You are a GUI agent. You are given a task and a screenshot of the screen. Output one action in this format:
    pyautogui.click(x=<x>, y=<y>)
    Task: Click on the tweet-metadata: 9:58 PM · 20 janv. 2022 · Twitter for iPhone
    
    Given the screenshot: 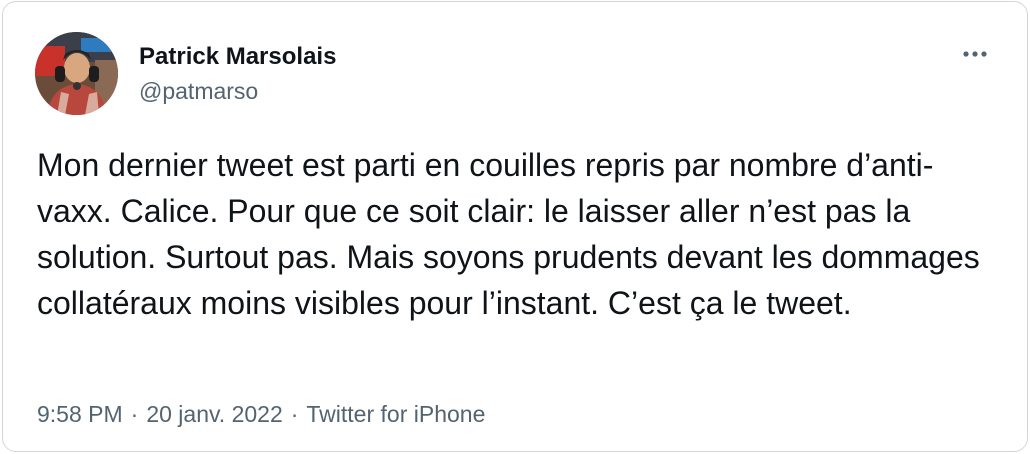 What is the action you would take?
    pyautogui.click(x=261, y=414)
    